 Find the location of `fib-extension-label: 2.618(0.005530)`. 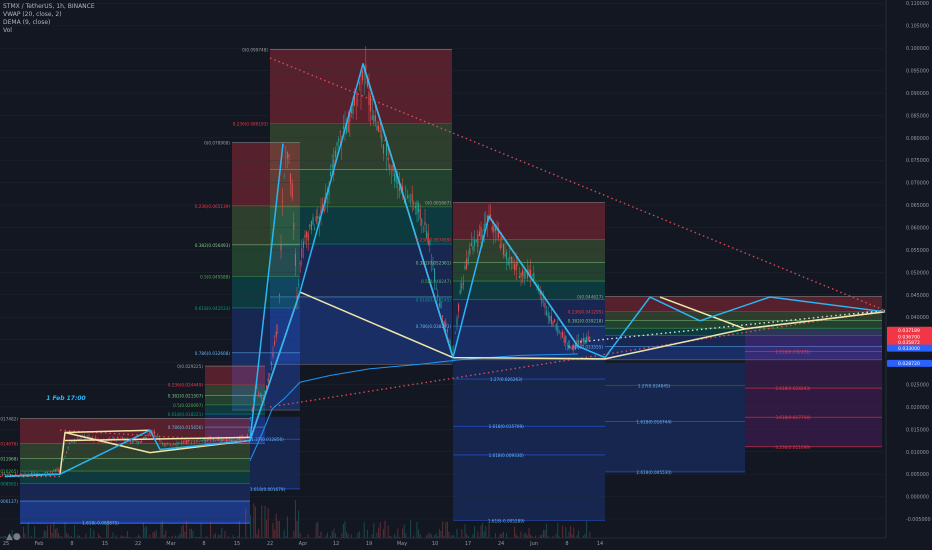

fib-extension-label: 2.618(0.005530) is located at coordinates (654, 472).